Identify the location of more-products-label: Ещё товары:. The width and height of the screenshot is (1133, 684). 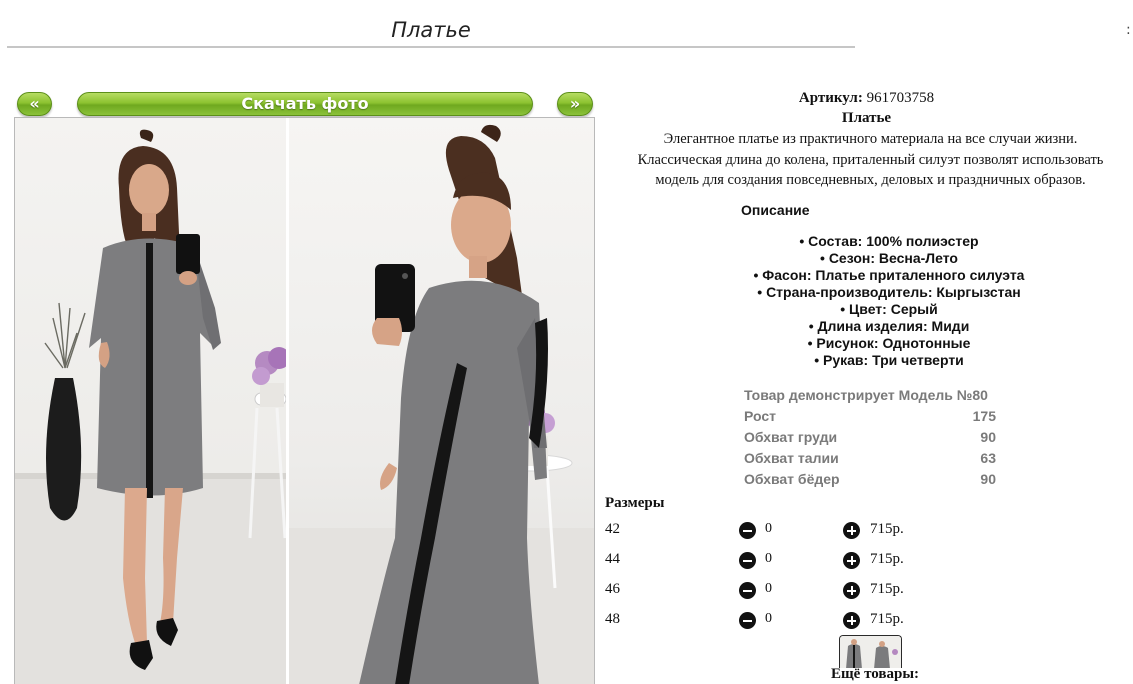
(875, 674).